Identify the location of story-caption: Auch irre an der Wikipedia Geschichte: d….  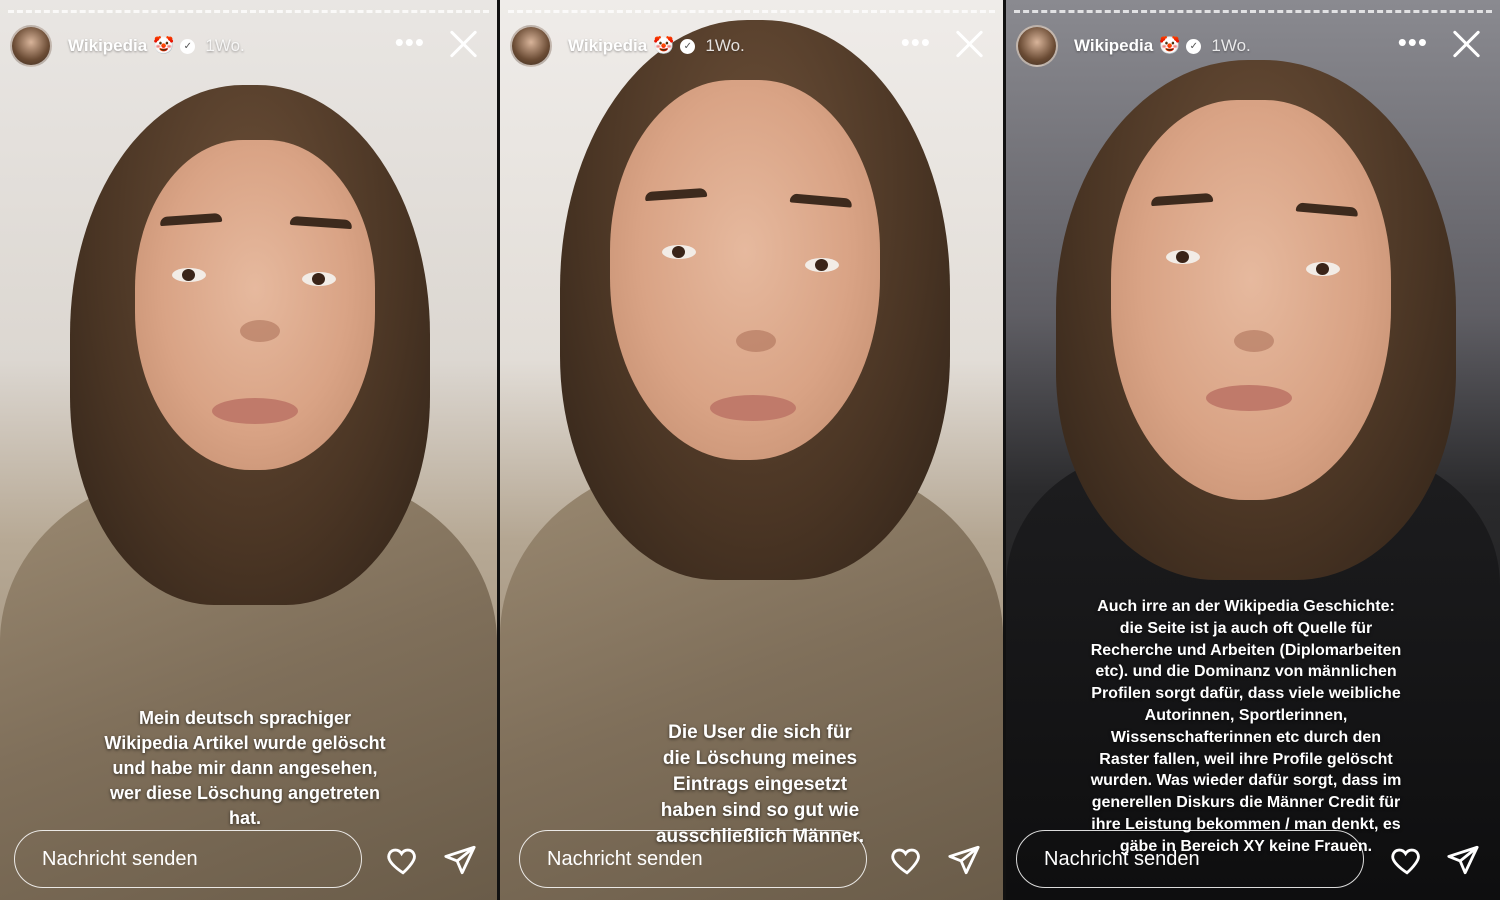
(1246, 726).